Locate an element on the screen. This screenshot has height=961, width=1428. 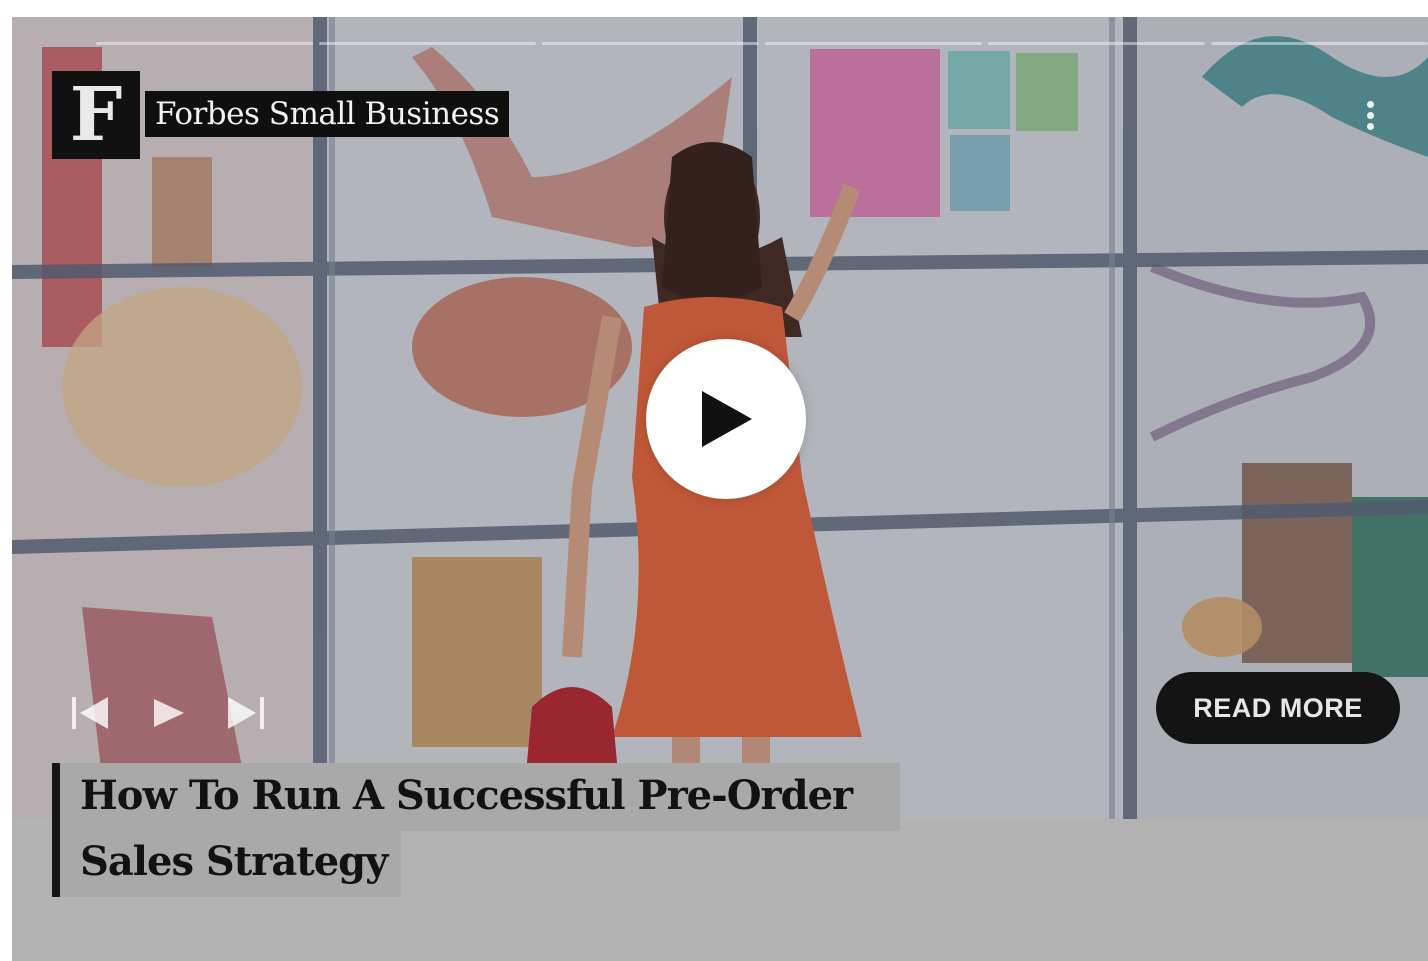
play-small-button is located at coordinates (168, 713).